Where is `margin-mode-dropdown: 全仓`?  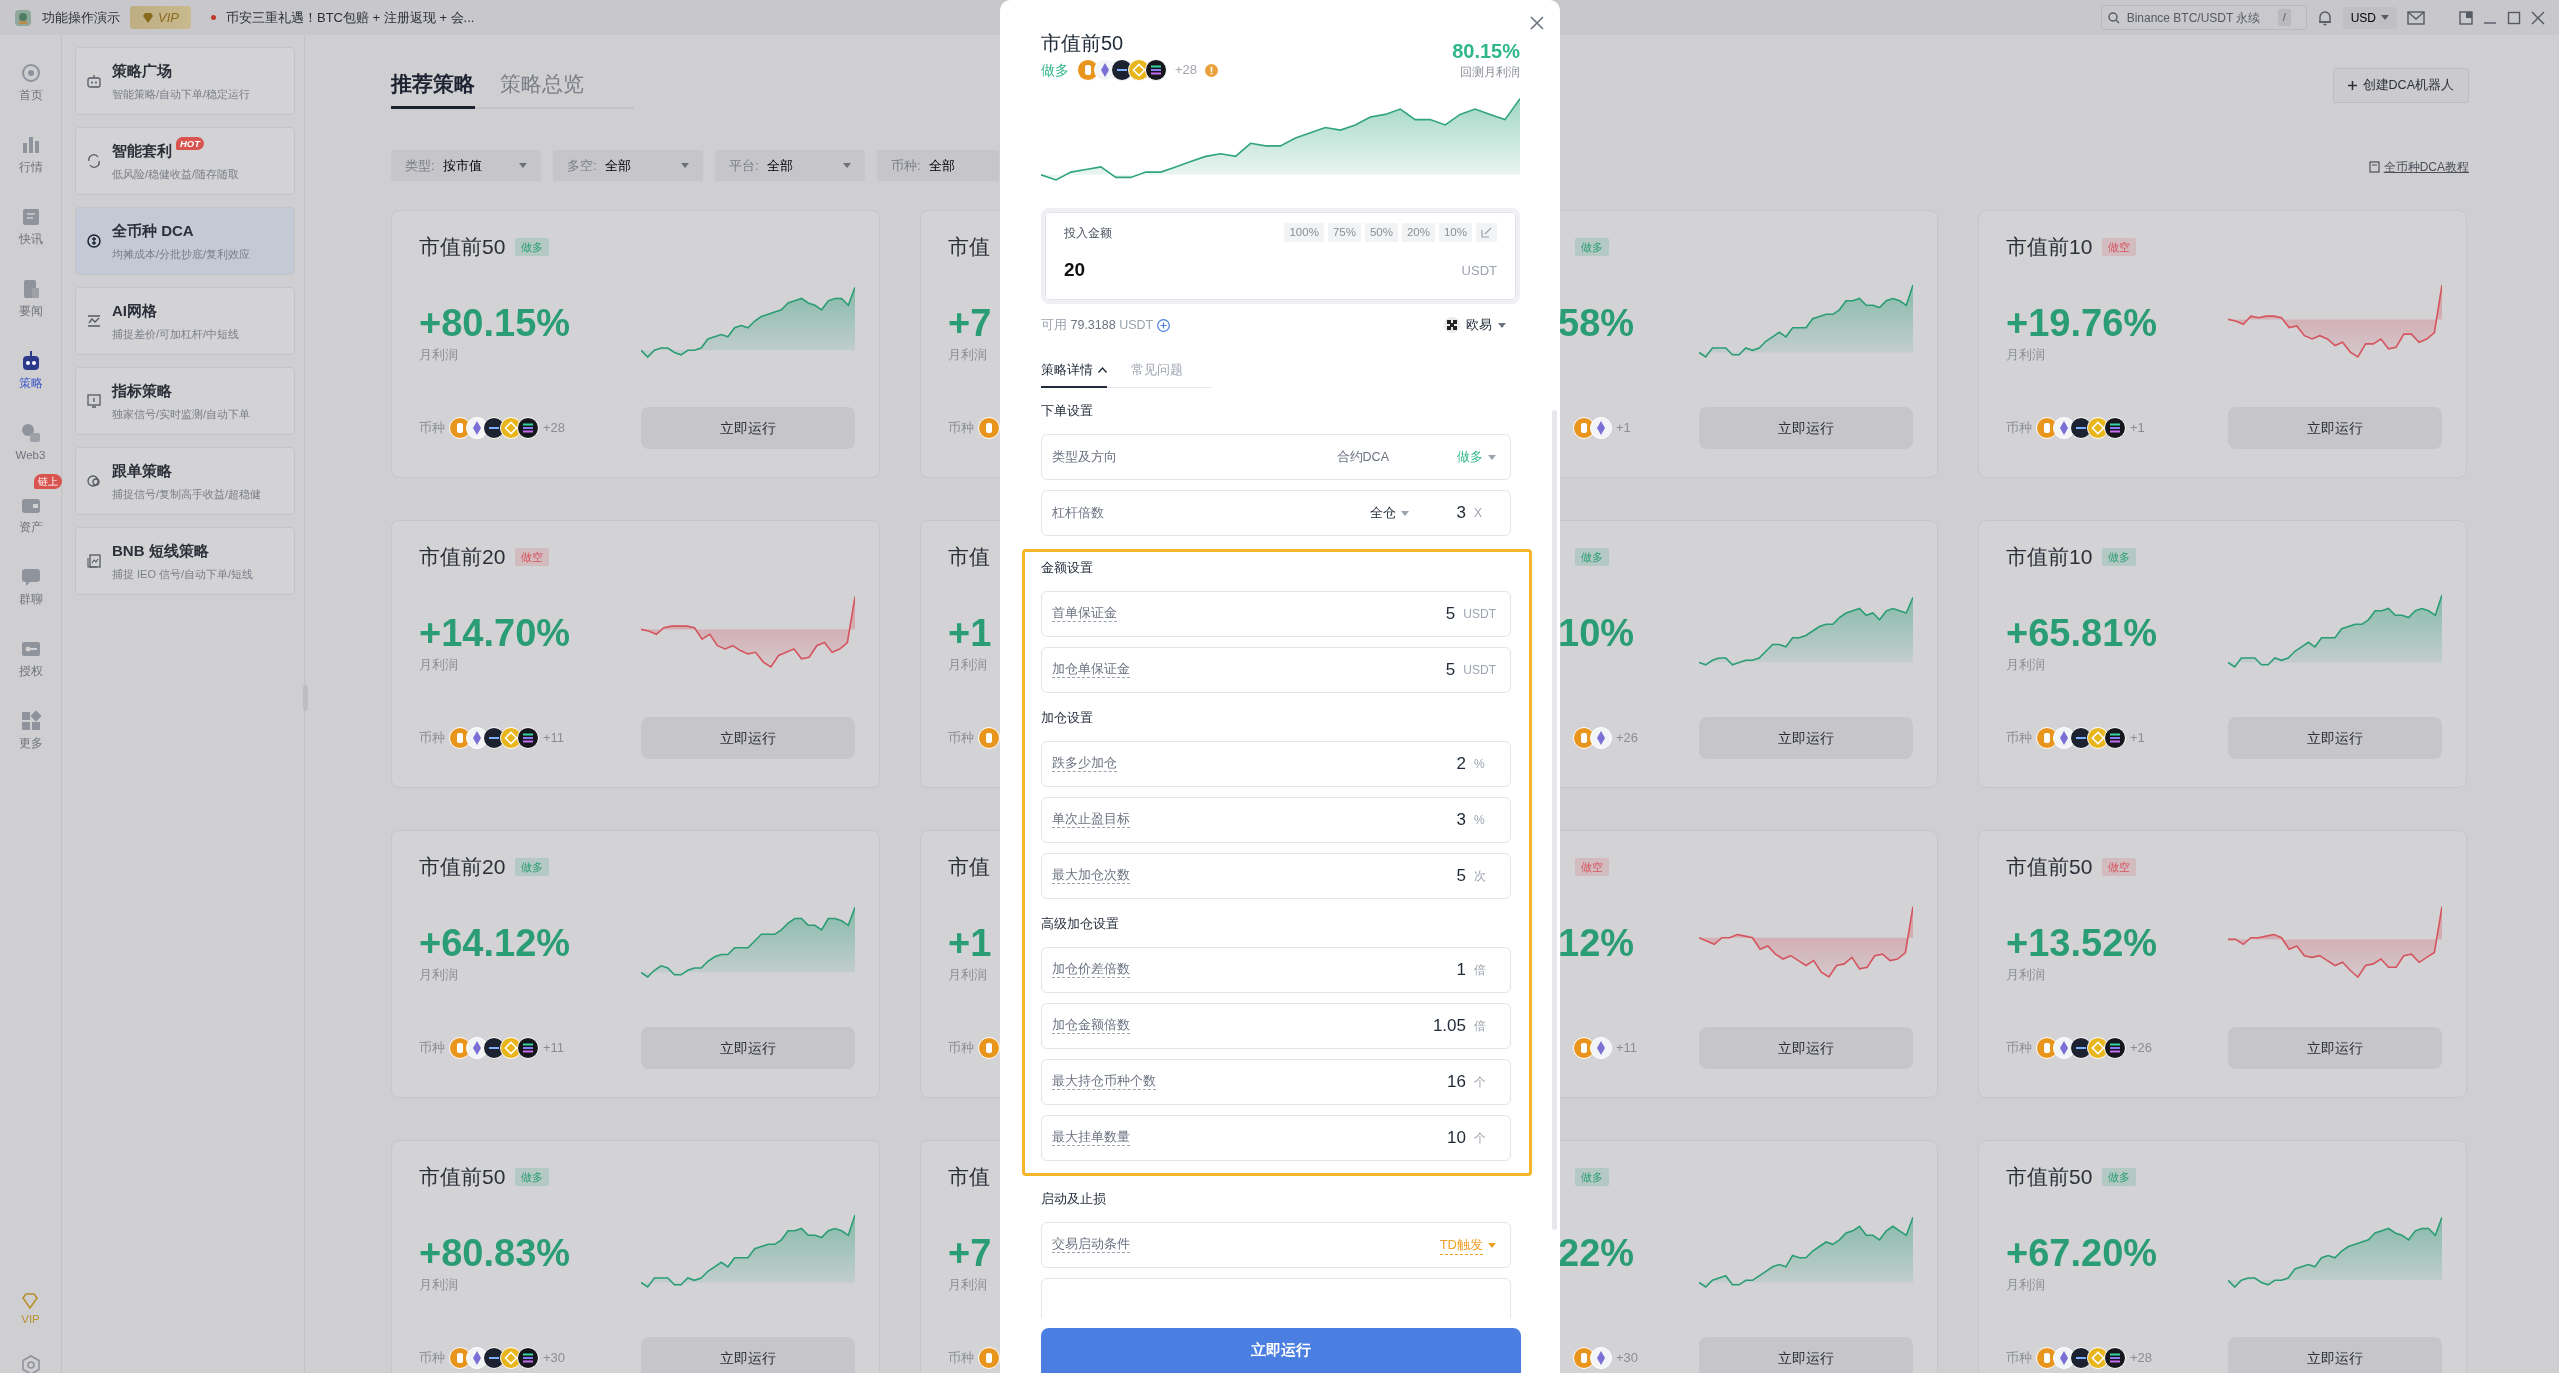
margin-mode-dropdown: 全仓 is located at coordinates (1389, 513).